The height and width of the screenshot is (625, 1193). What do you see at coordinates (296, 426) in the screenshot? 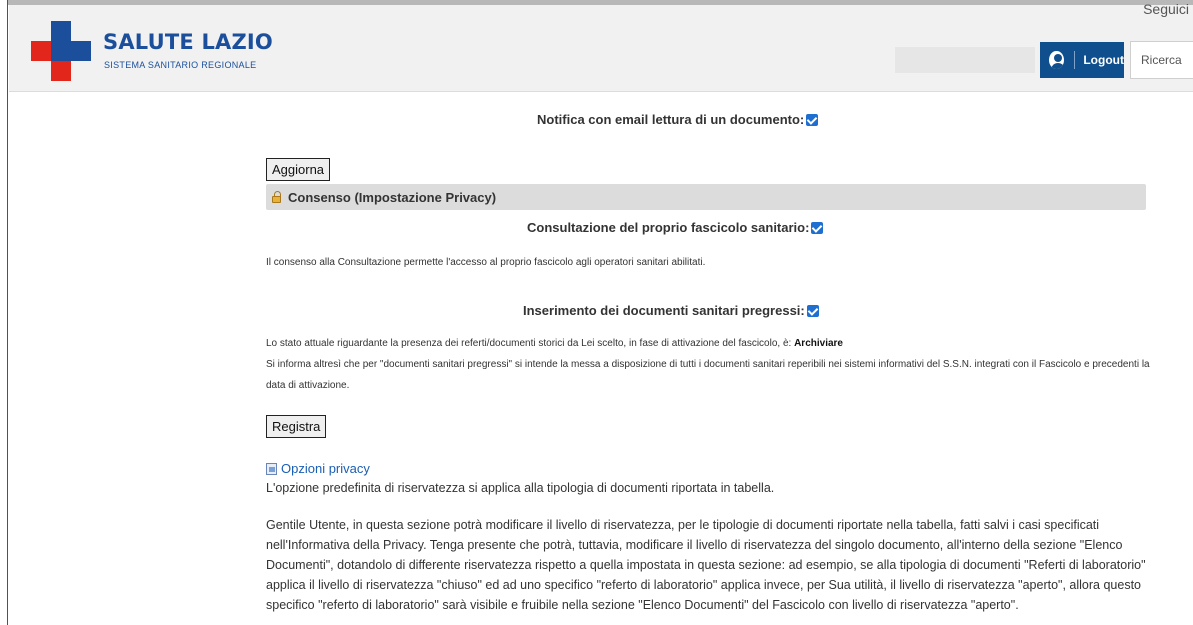
I see `registra-button: Registra` at bounding box center [296, 426].